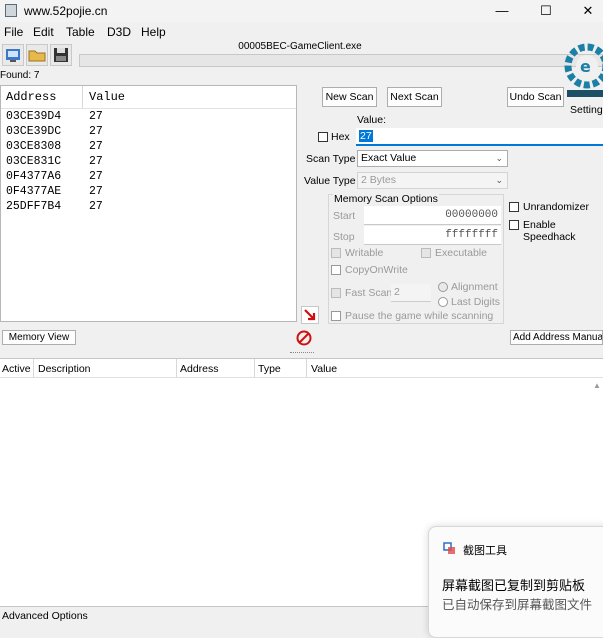 Image resolution: width=603 pixels, height=638 pixels. What do you see at coordinates (336, 270) in the screenshot?
I see `copy-on-write-checkbox` at bounding box center [336, 270].